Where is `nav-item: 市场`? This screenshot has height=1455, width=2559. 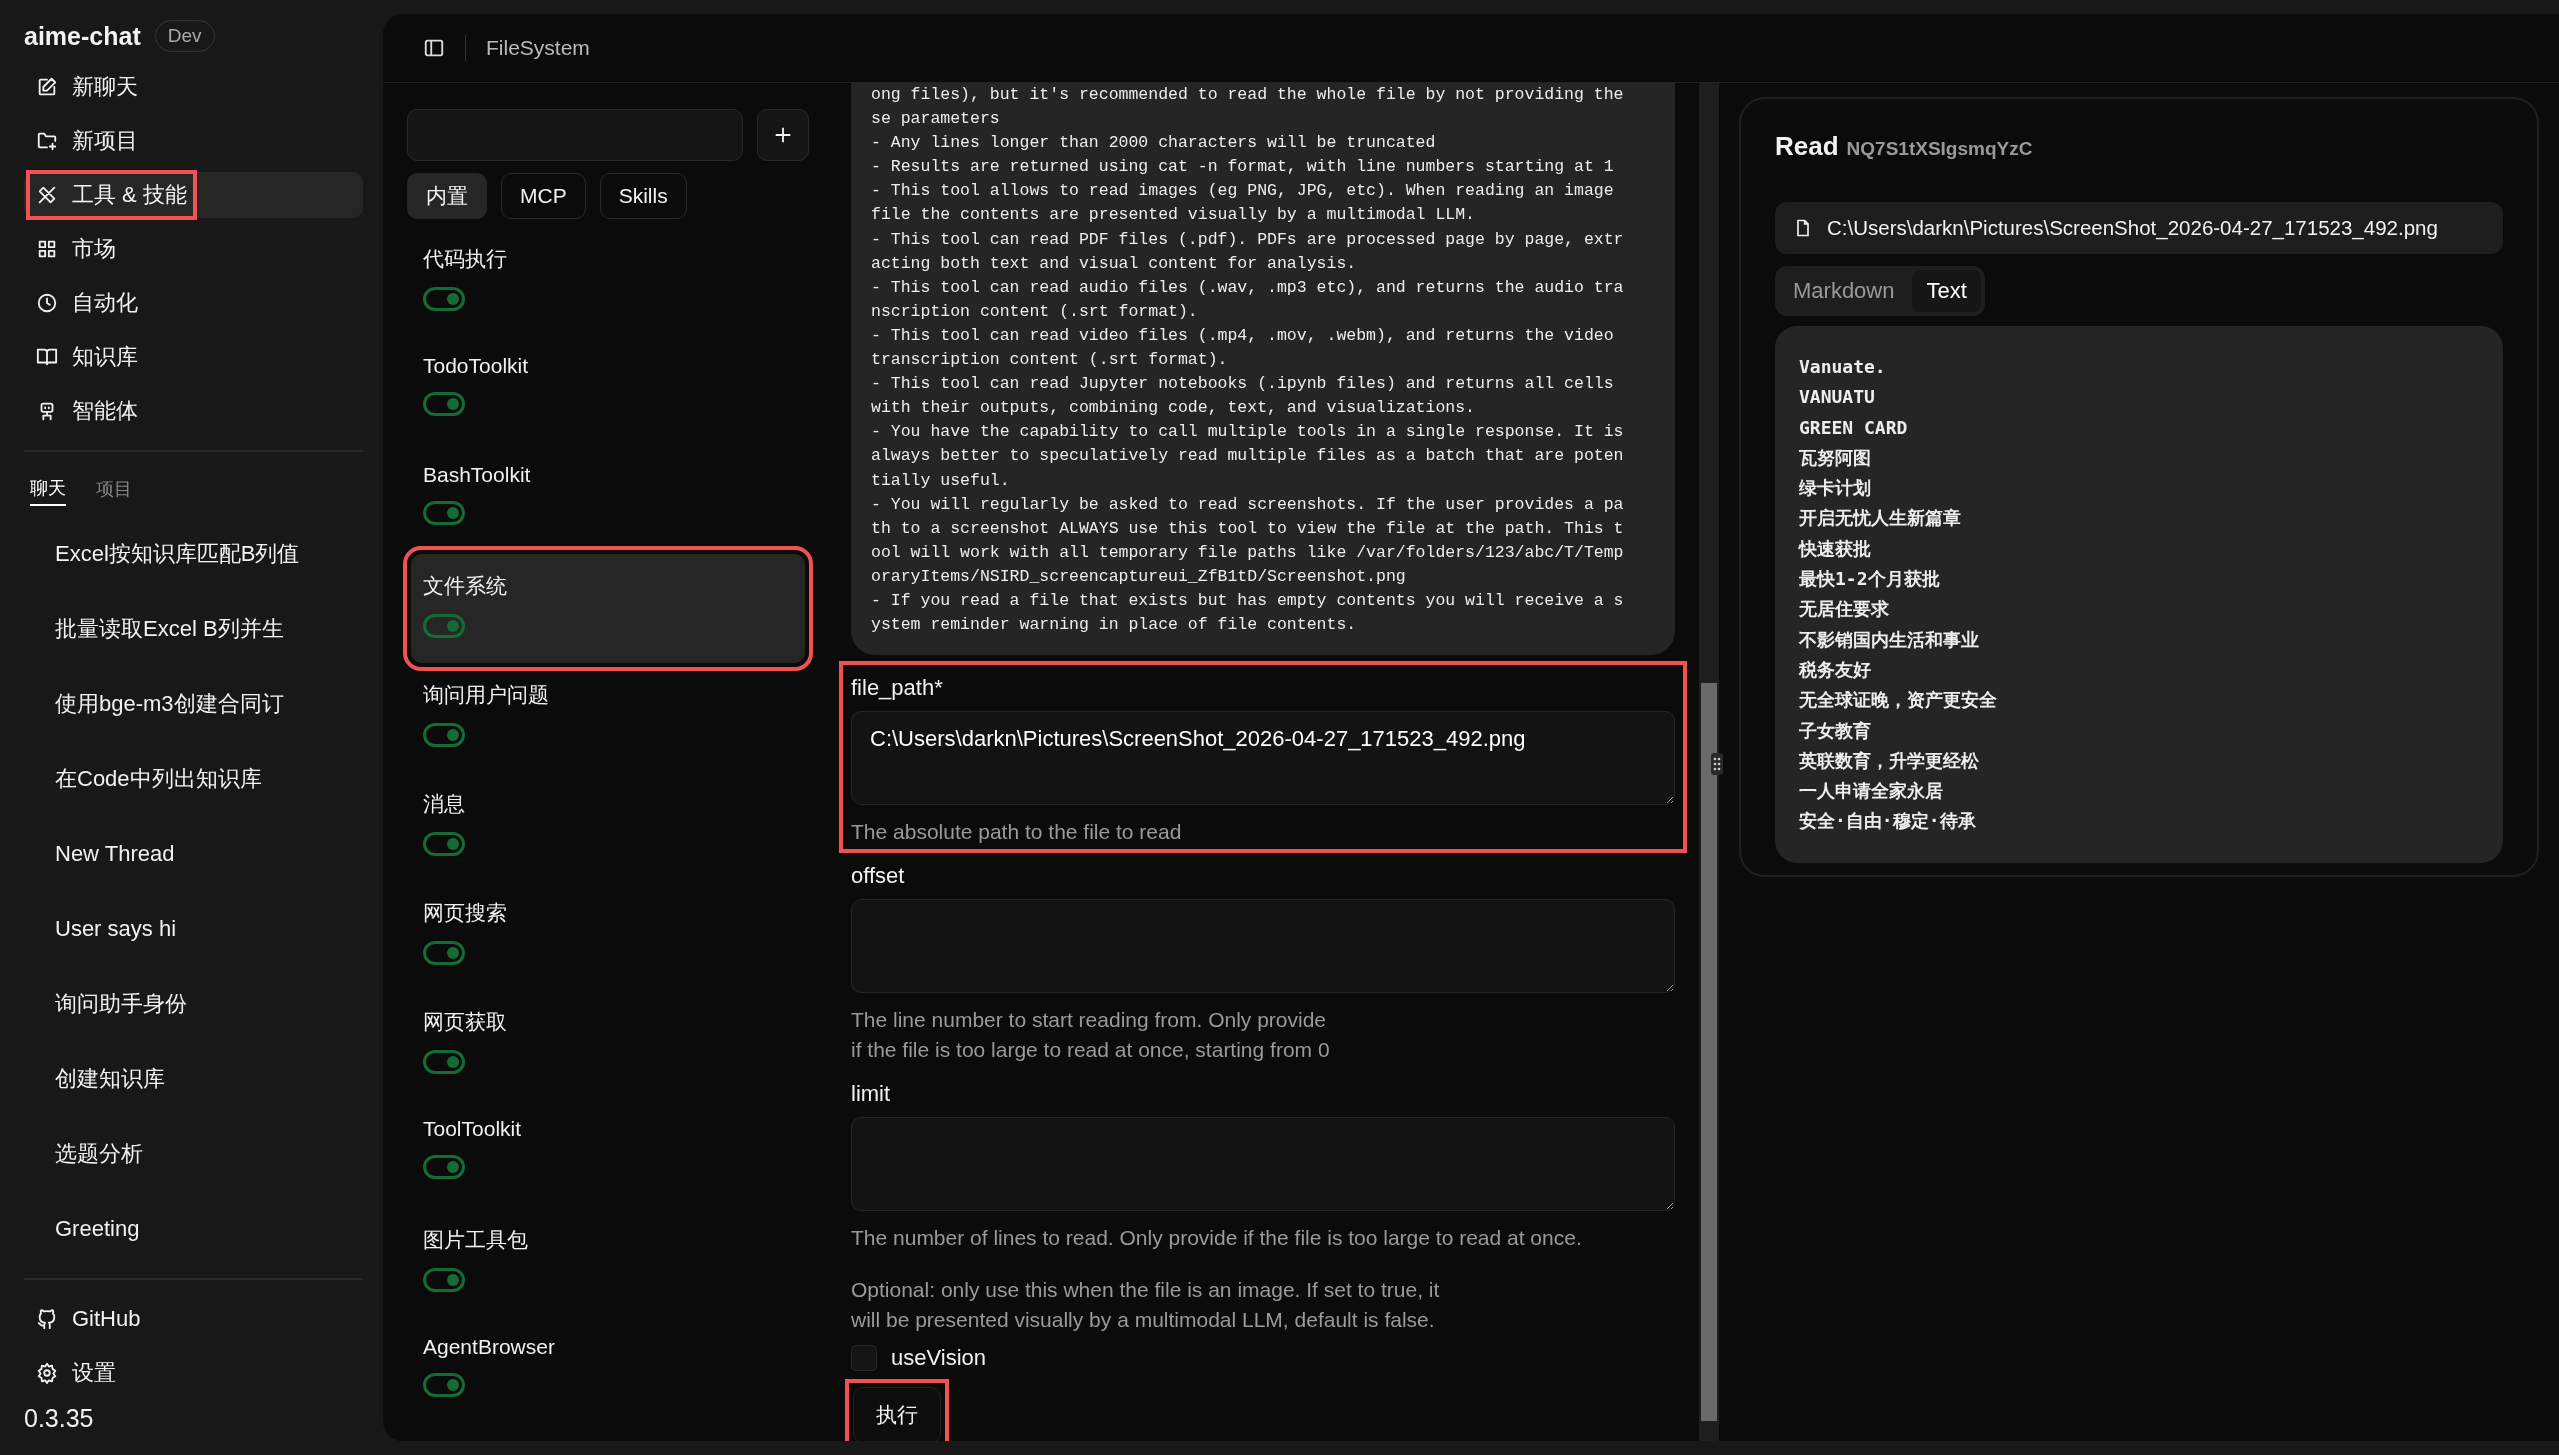
nav-item: 市场 is located at coordinates (193, 249).